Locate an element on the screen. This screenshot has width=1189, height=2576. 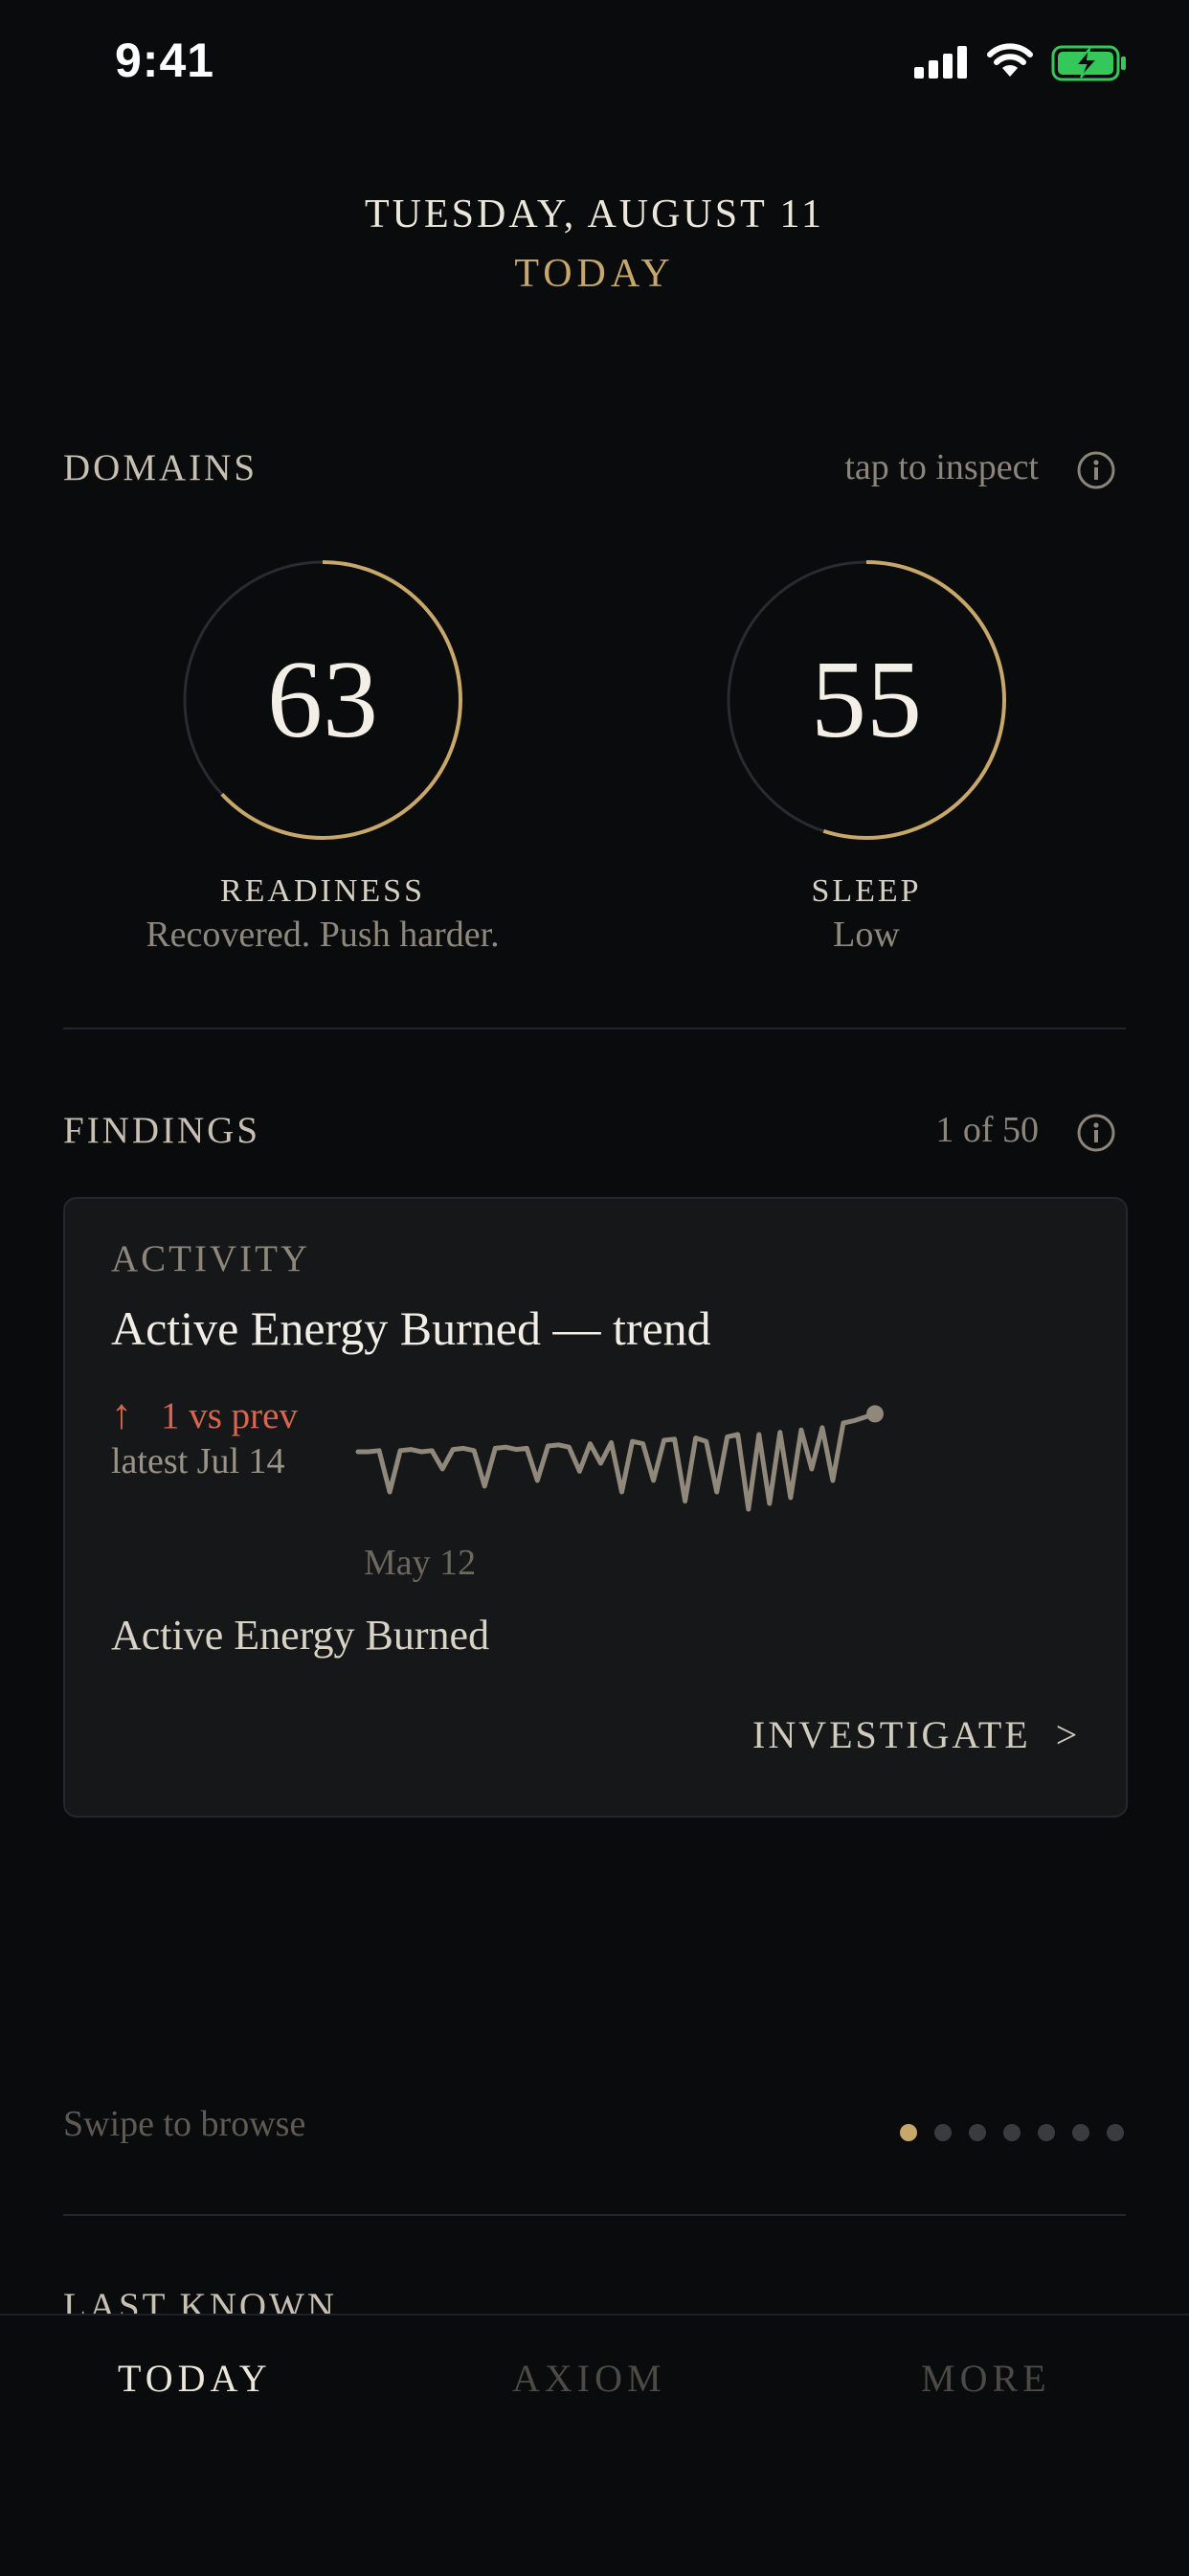
battery-charging-icon is located at coordinates (1088, 63).